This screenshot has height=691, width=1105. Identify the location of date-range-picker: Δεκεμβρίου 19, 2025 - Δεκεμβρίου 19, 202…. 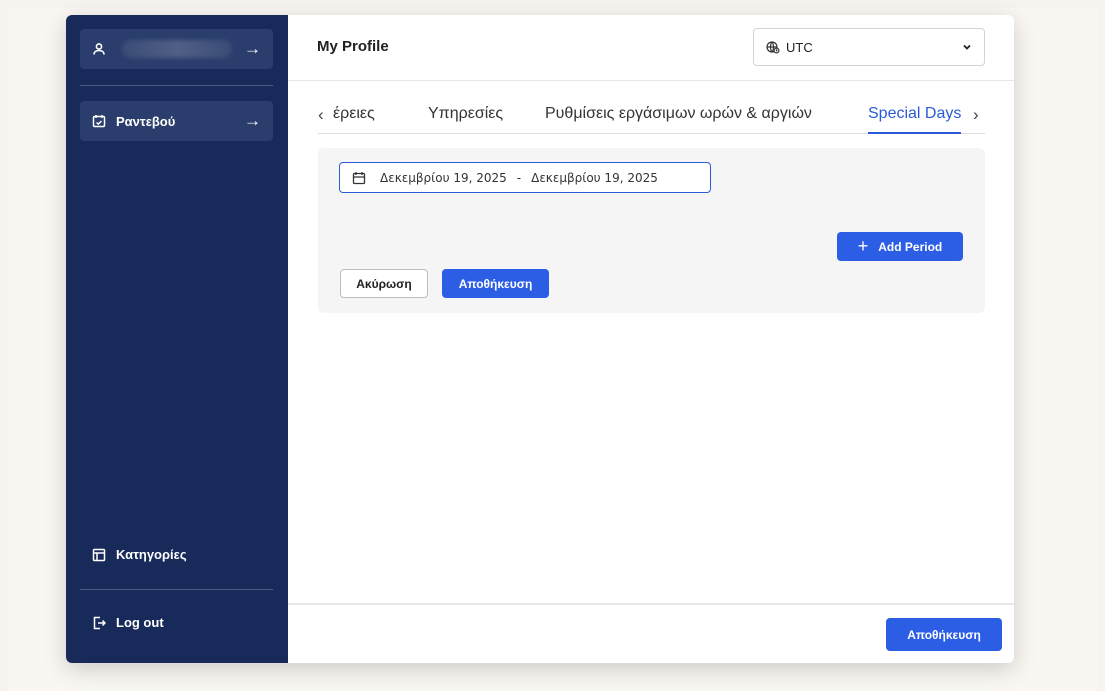
(525, 177).